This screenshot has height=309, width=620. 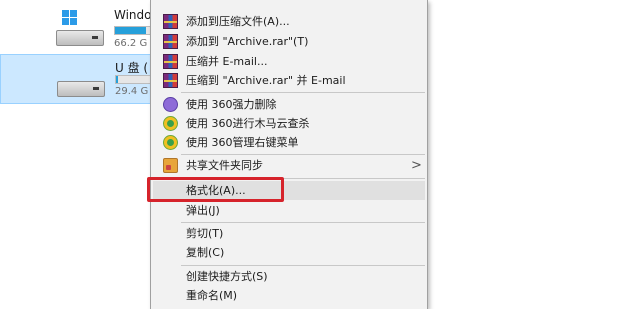 What do you see at coordinates (205, 233) in the screenshot?
I see `menu-item-label: 剪切(T)` at bounding box center [205, 233].